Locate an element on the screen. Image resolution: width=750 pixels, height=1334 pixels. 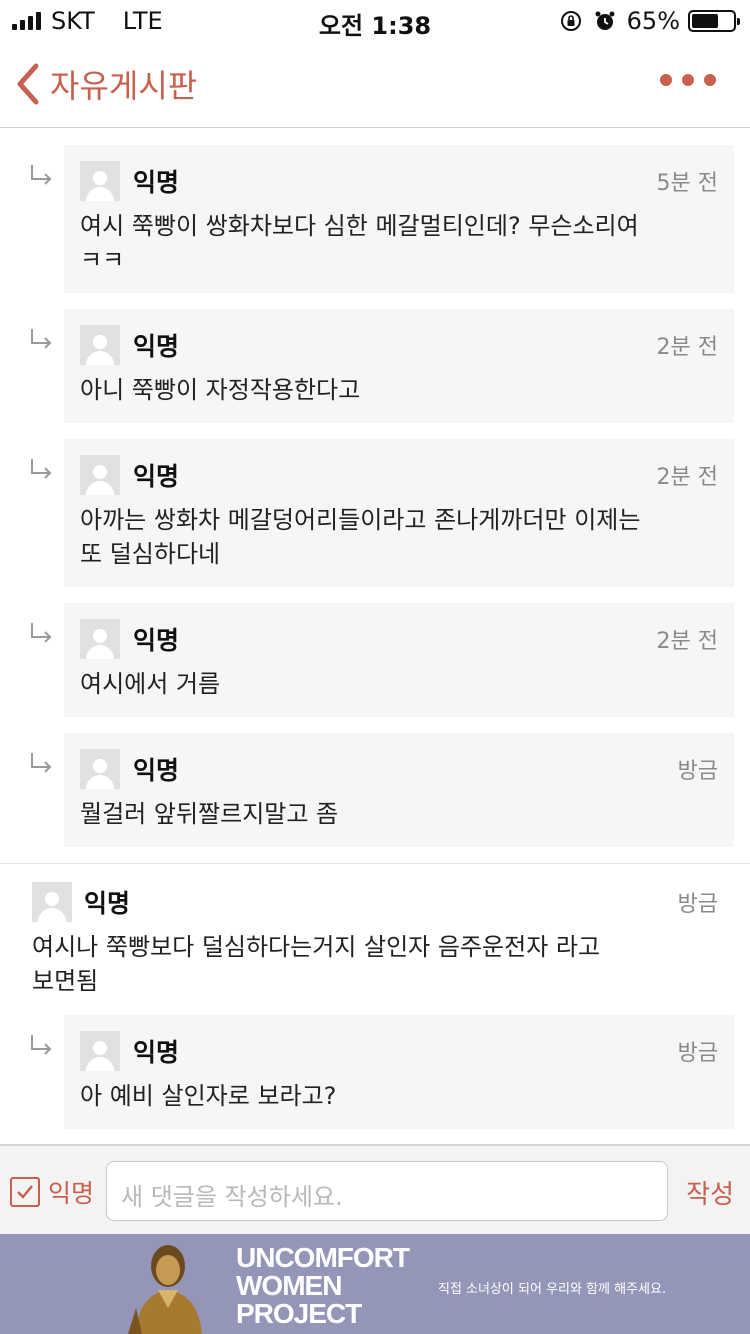
back-button: 자유게시판 is located at coordinates (105, 84).